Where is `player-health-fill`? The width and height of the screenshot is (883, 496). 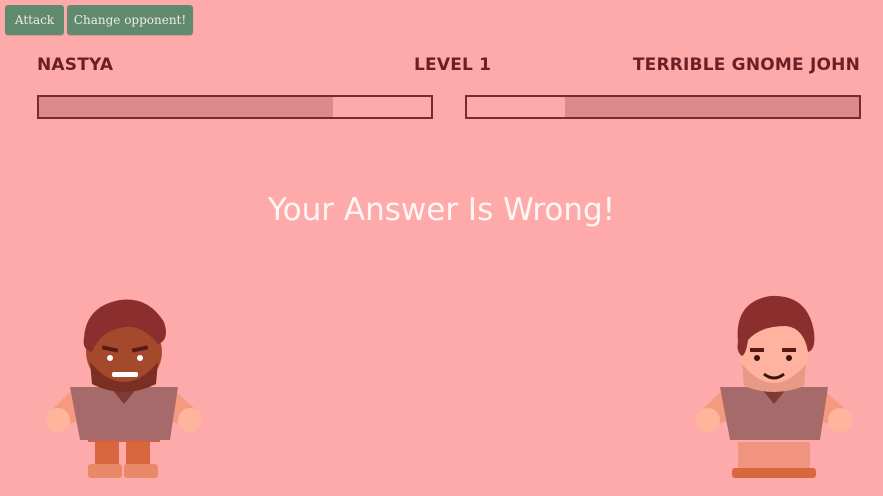 player-health-fill is located at coordinates (186, 107).